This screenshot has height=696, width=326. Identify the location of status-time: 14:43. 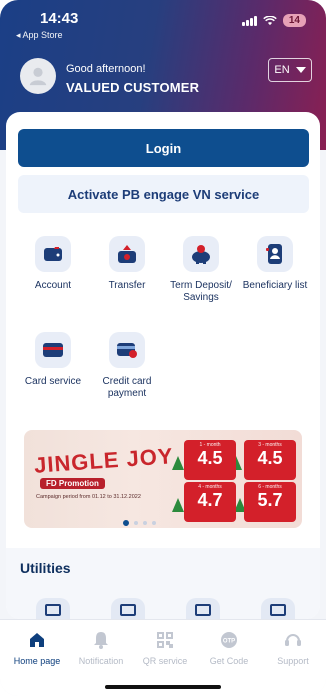
(59, 18).